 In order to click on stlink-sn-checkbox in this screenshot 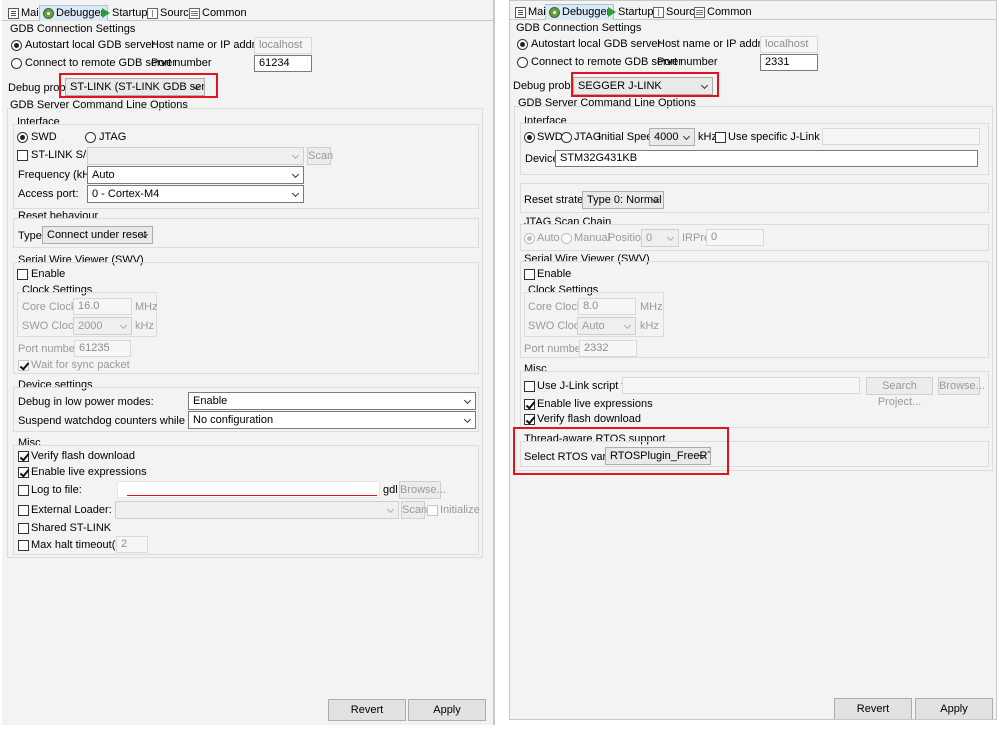, I will do `click(22, 155)`.